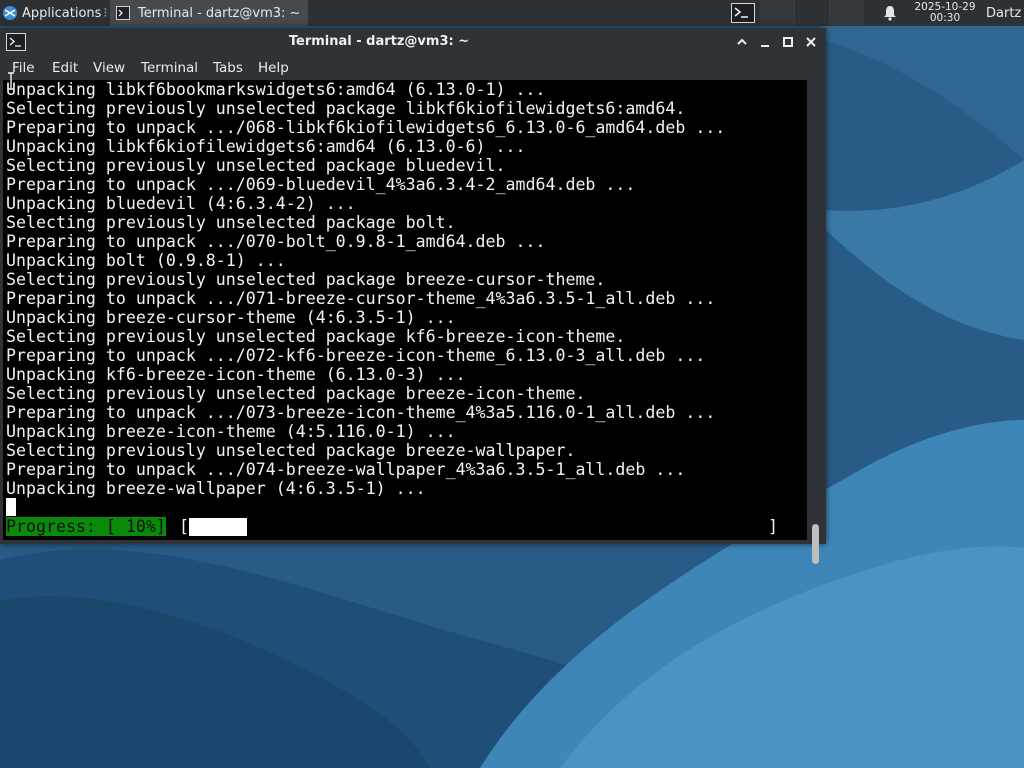 The height and width of the screenshot is (768, 1024). I want to click on progress-bar-fill, so click(218, 527).